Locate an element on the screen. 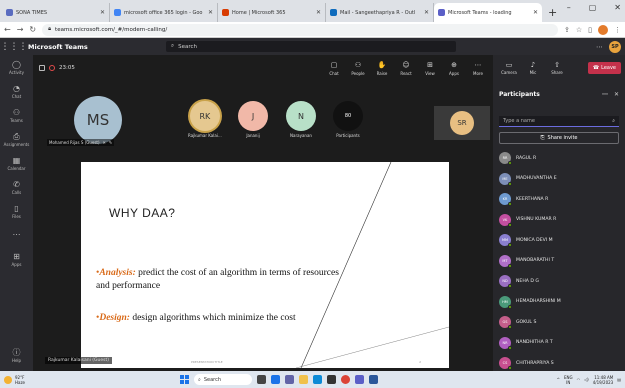 The image size is (625, 388). file-explorer-icon is located at coordinates (303, 379).